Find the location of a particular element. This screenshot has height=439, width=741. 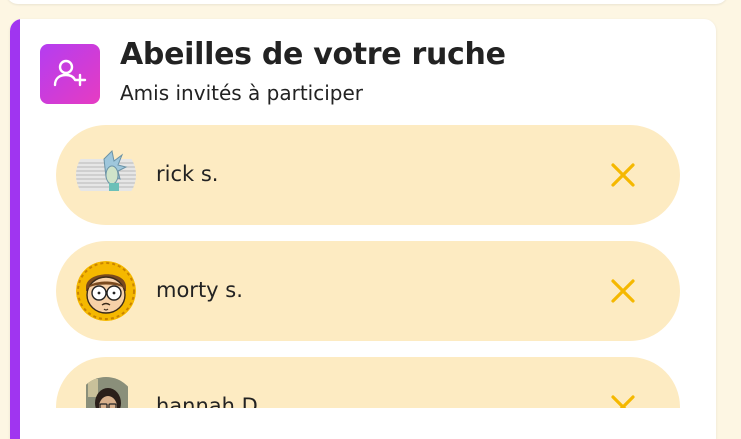

rick-avatar is located at coordinates (106, 175).